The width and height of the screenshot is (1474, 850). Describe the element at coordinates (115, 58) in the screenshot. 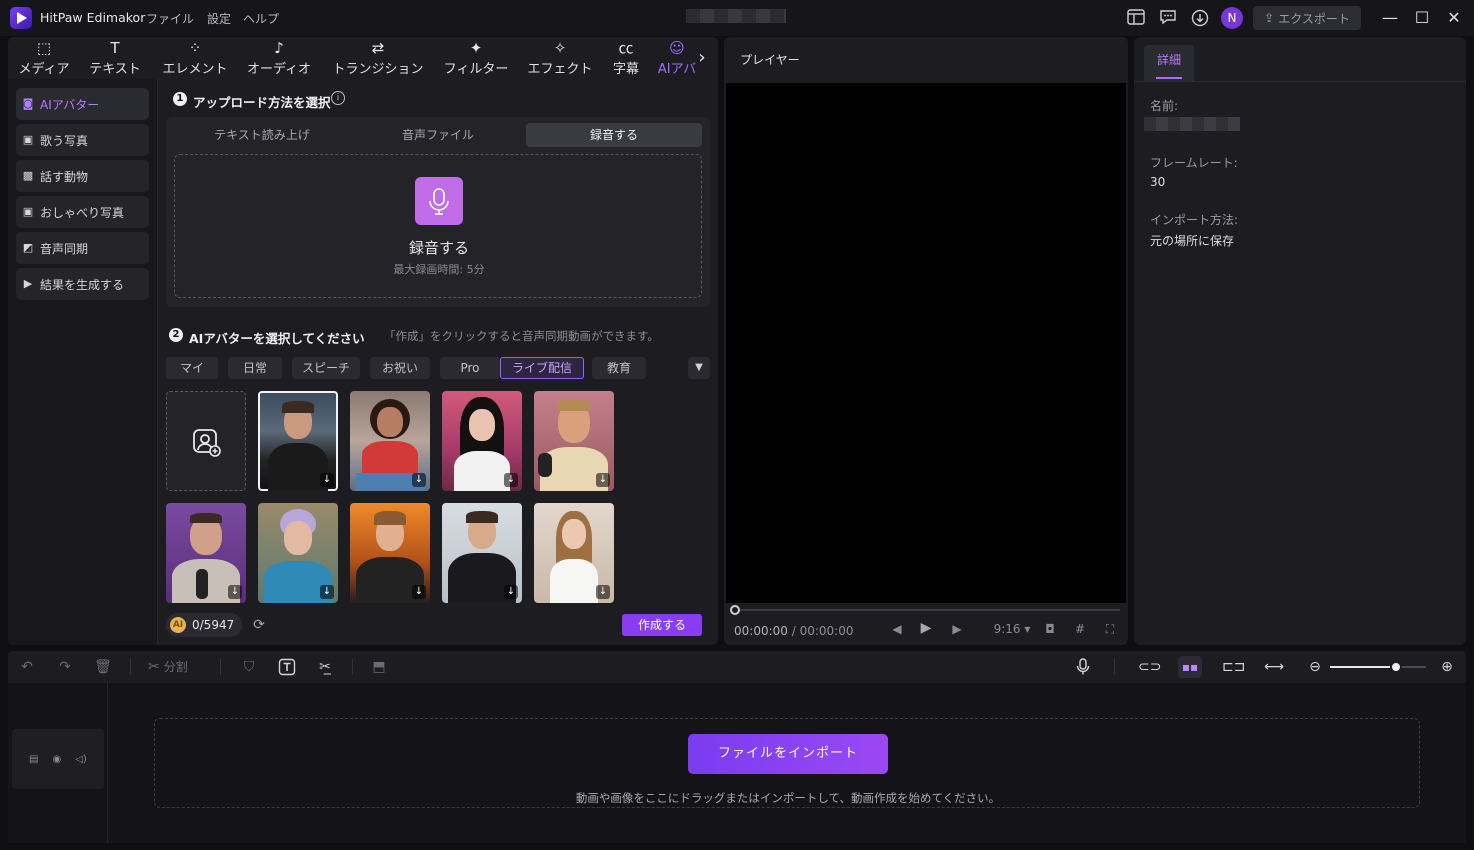

I see `tab-text: T テキスト` at that location.